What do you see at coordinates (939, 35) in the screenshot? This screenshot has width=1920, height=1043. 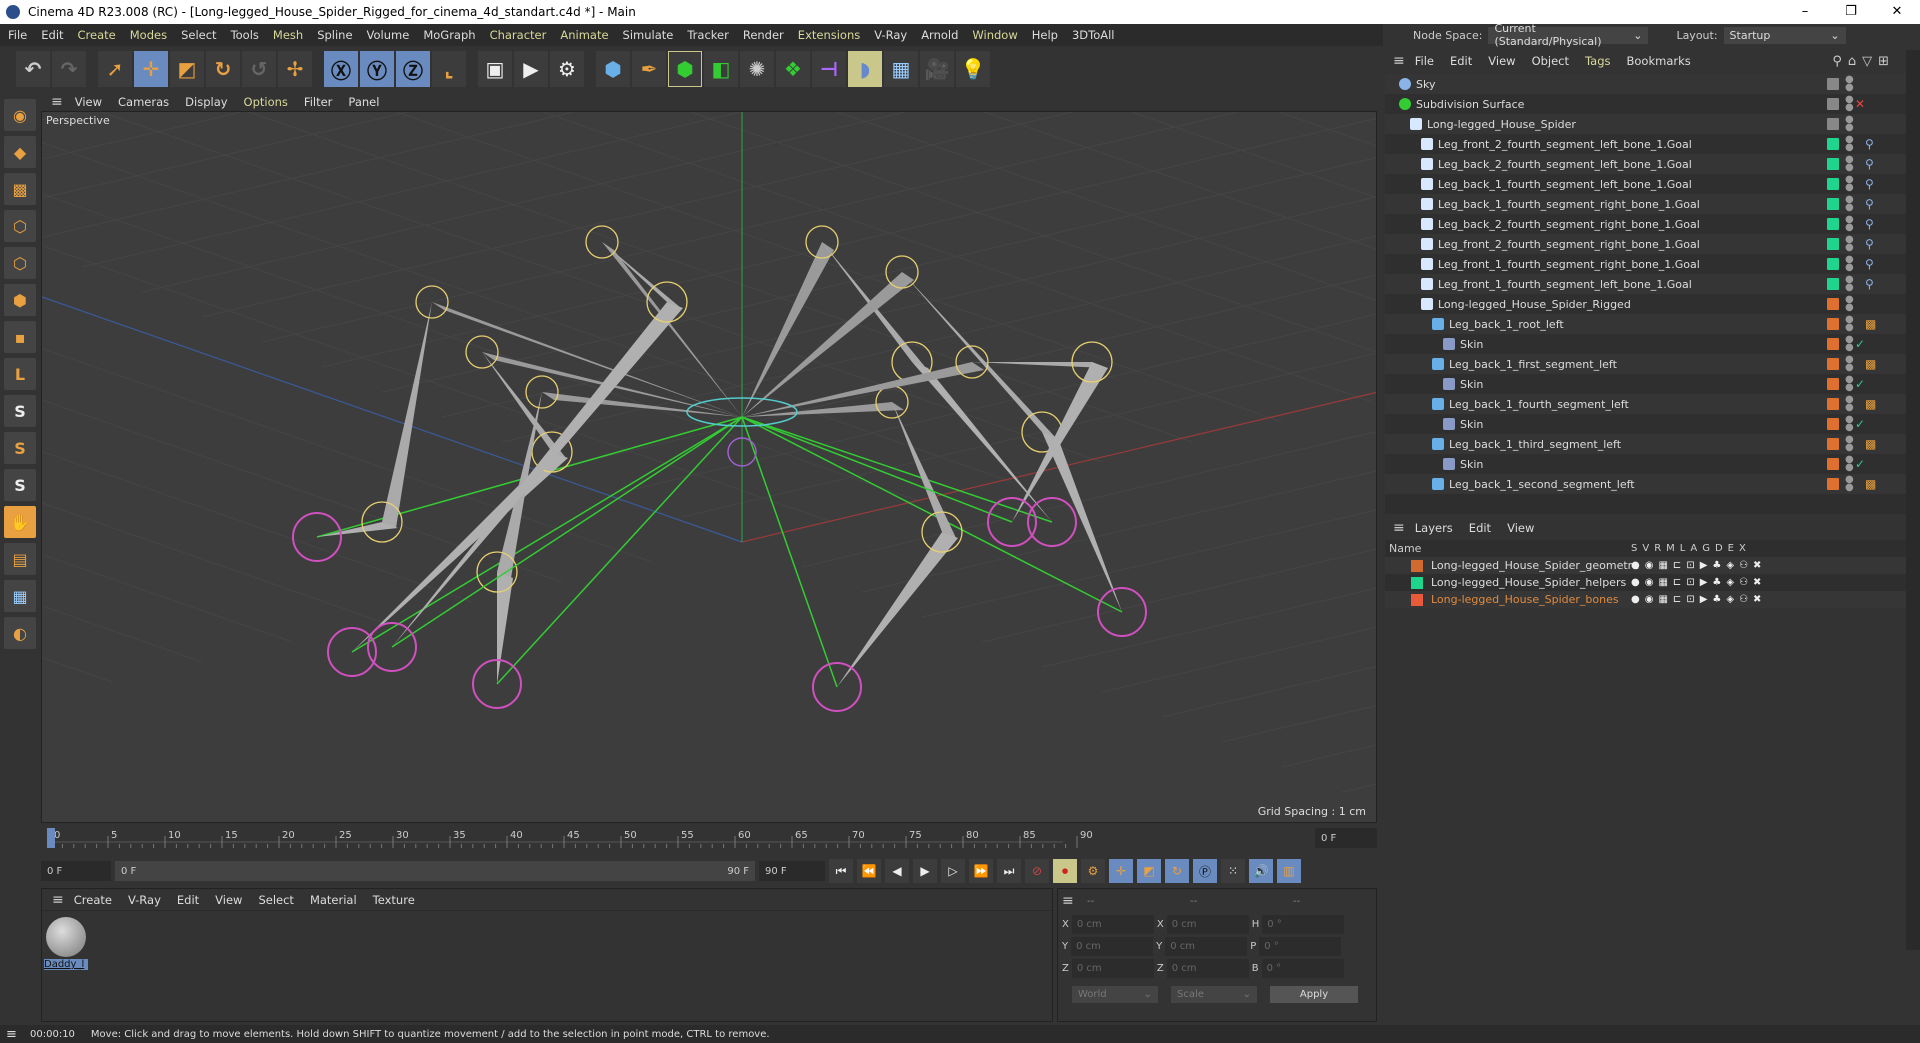 I see `menu-arnold: Arnold` at bounding box center [939, 35].